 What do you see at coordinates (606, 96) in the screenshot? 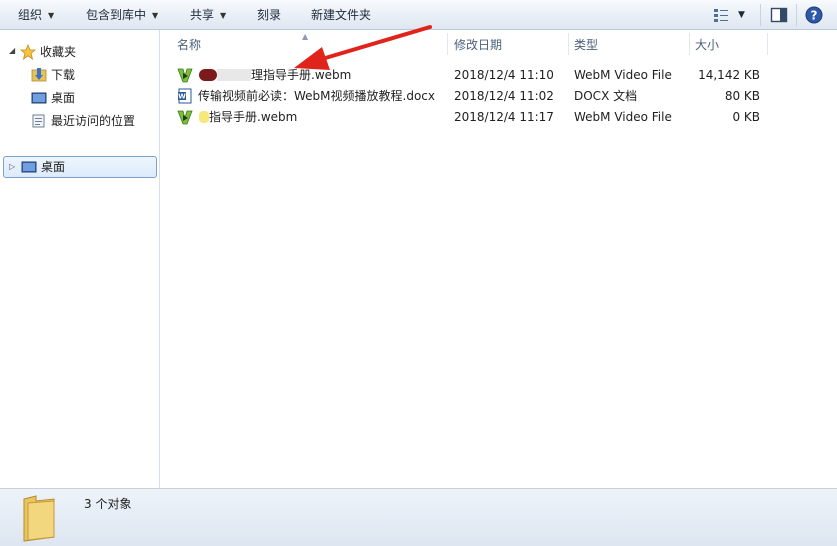
I see `file-type: DOCX 文档` at bounding box center [606, 96].